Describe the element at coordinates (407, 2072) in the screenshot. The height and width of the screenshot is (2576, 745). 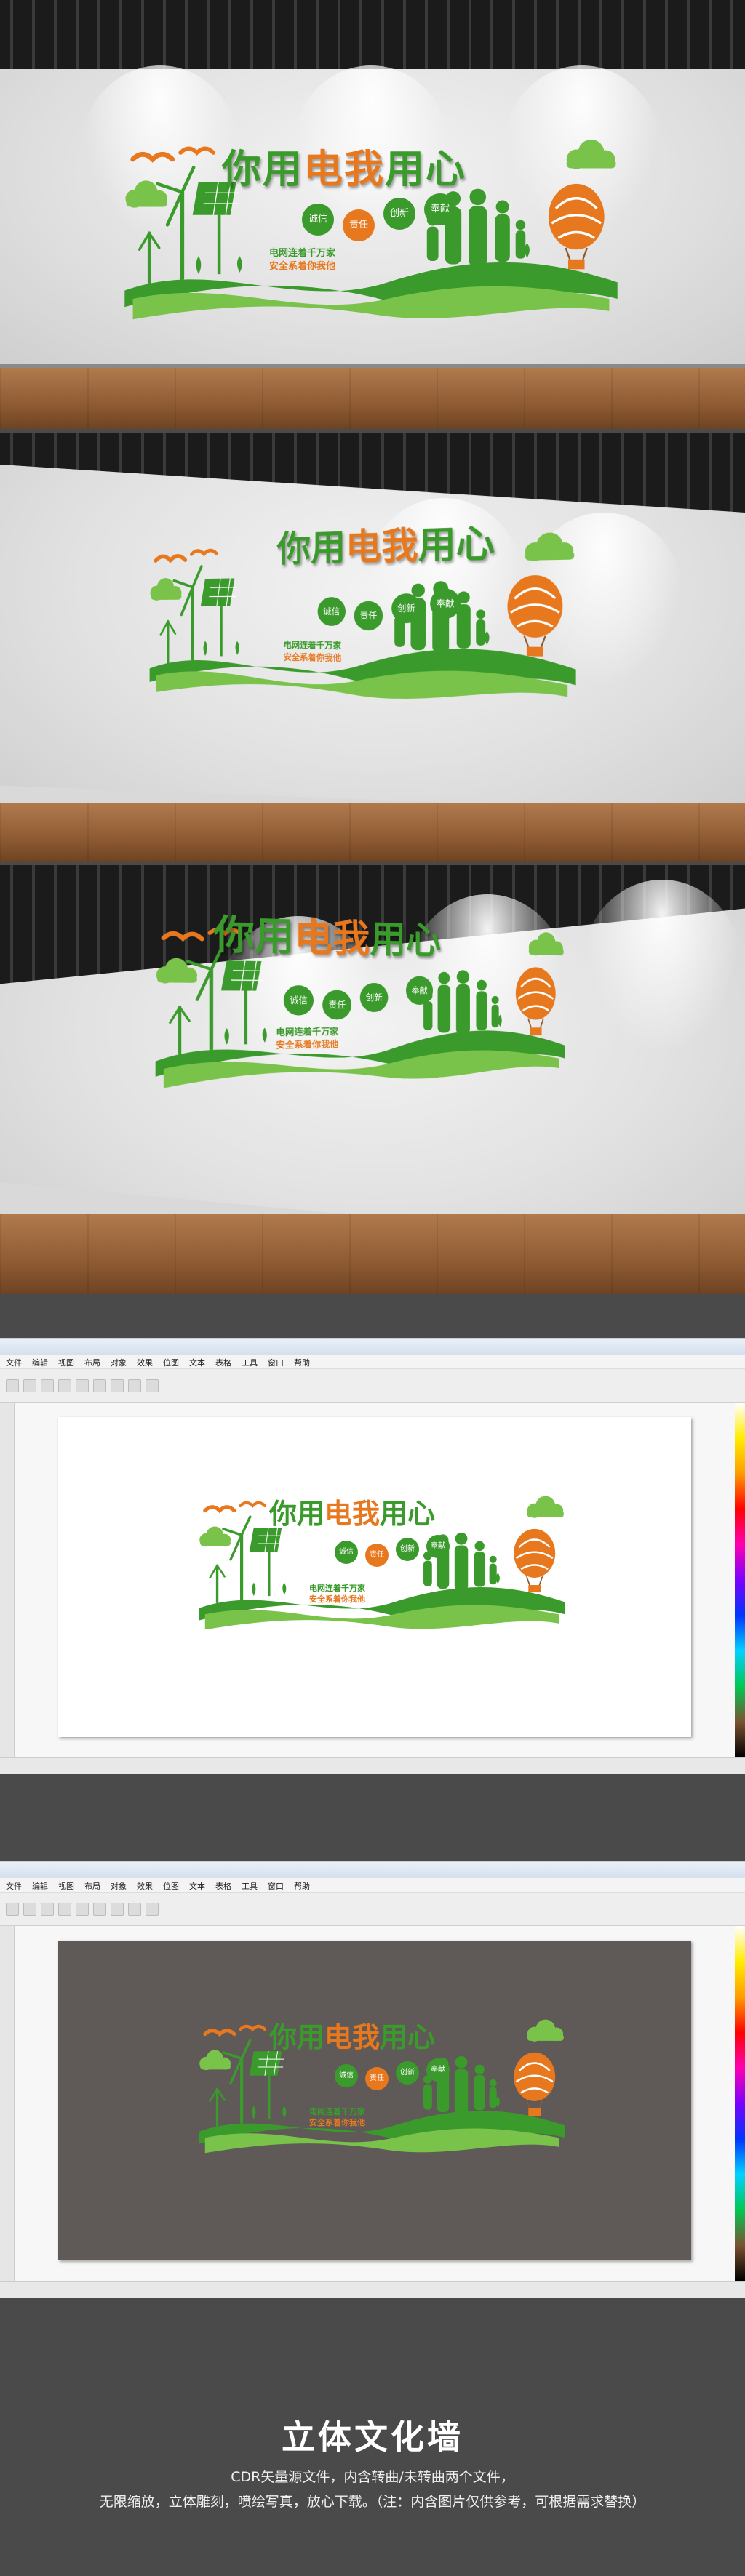
I see `value-badges: 诚信 责任 创新 奉献` at that location.